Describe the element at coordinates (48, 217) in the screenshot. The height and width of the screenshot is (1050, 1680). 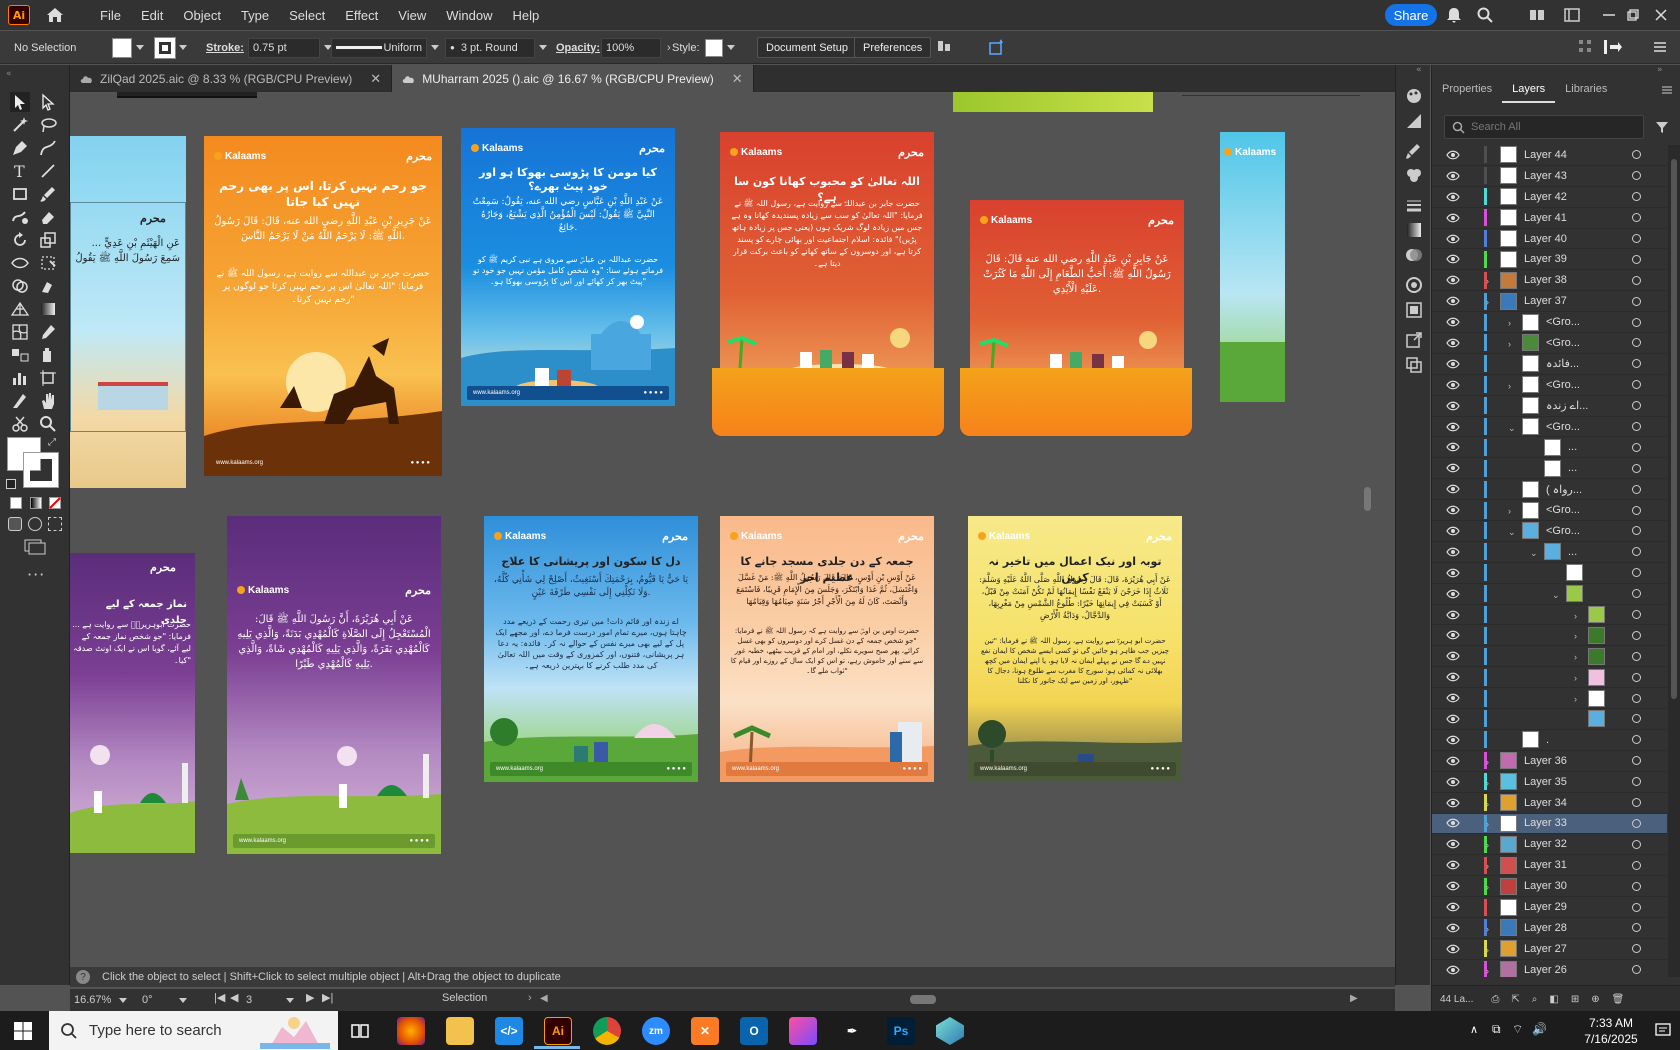
I see `eraser-tool-icon` at that location.